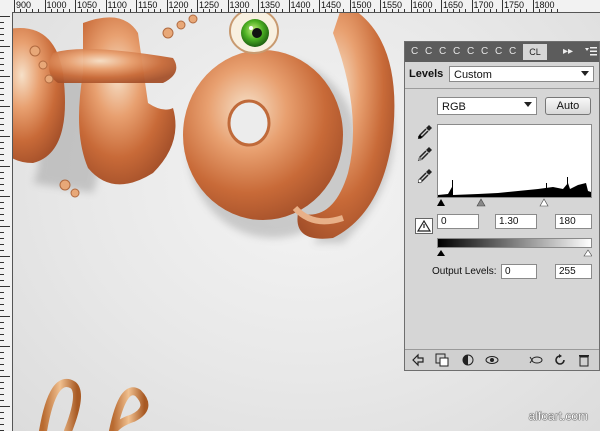  What do you see at coordinates (521, 74) in the screenshot?
I see `preset-select: Custom` at bounding box center [521, 74].